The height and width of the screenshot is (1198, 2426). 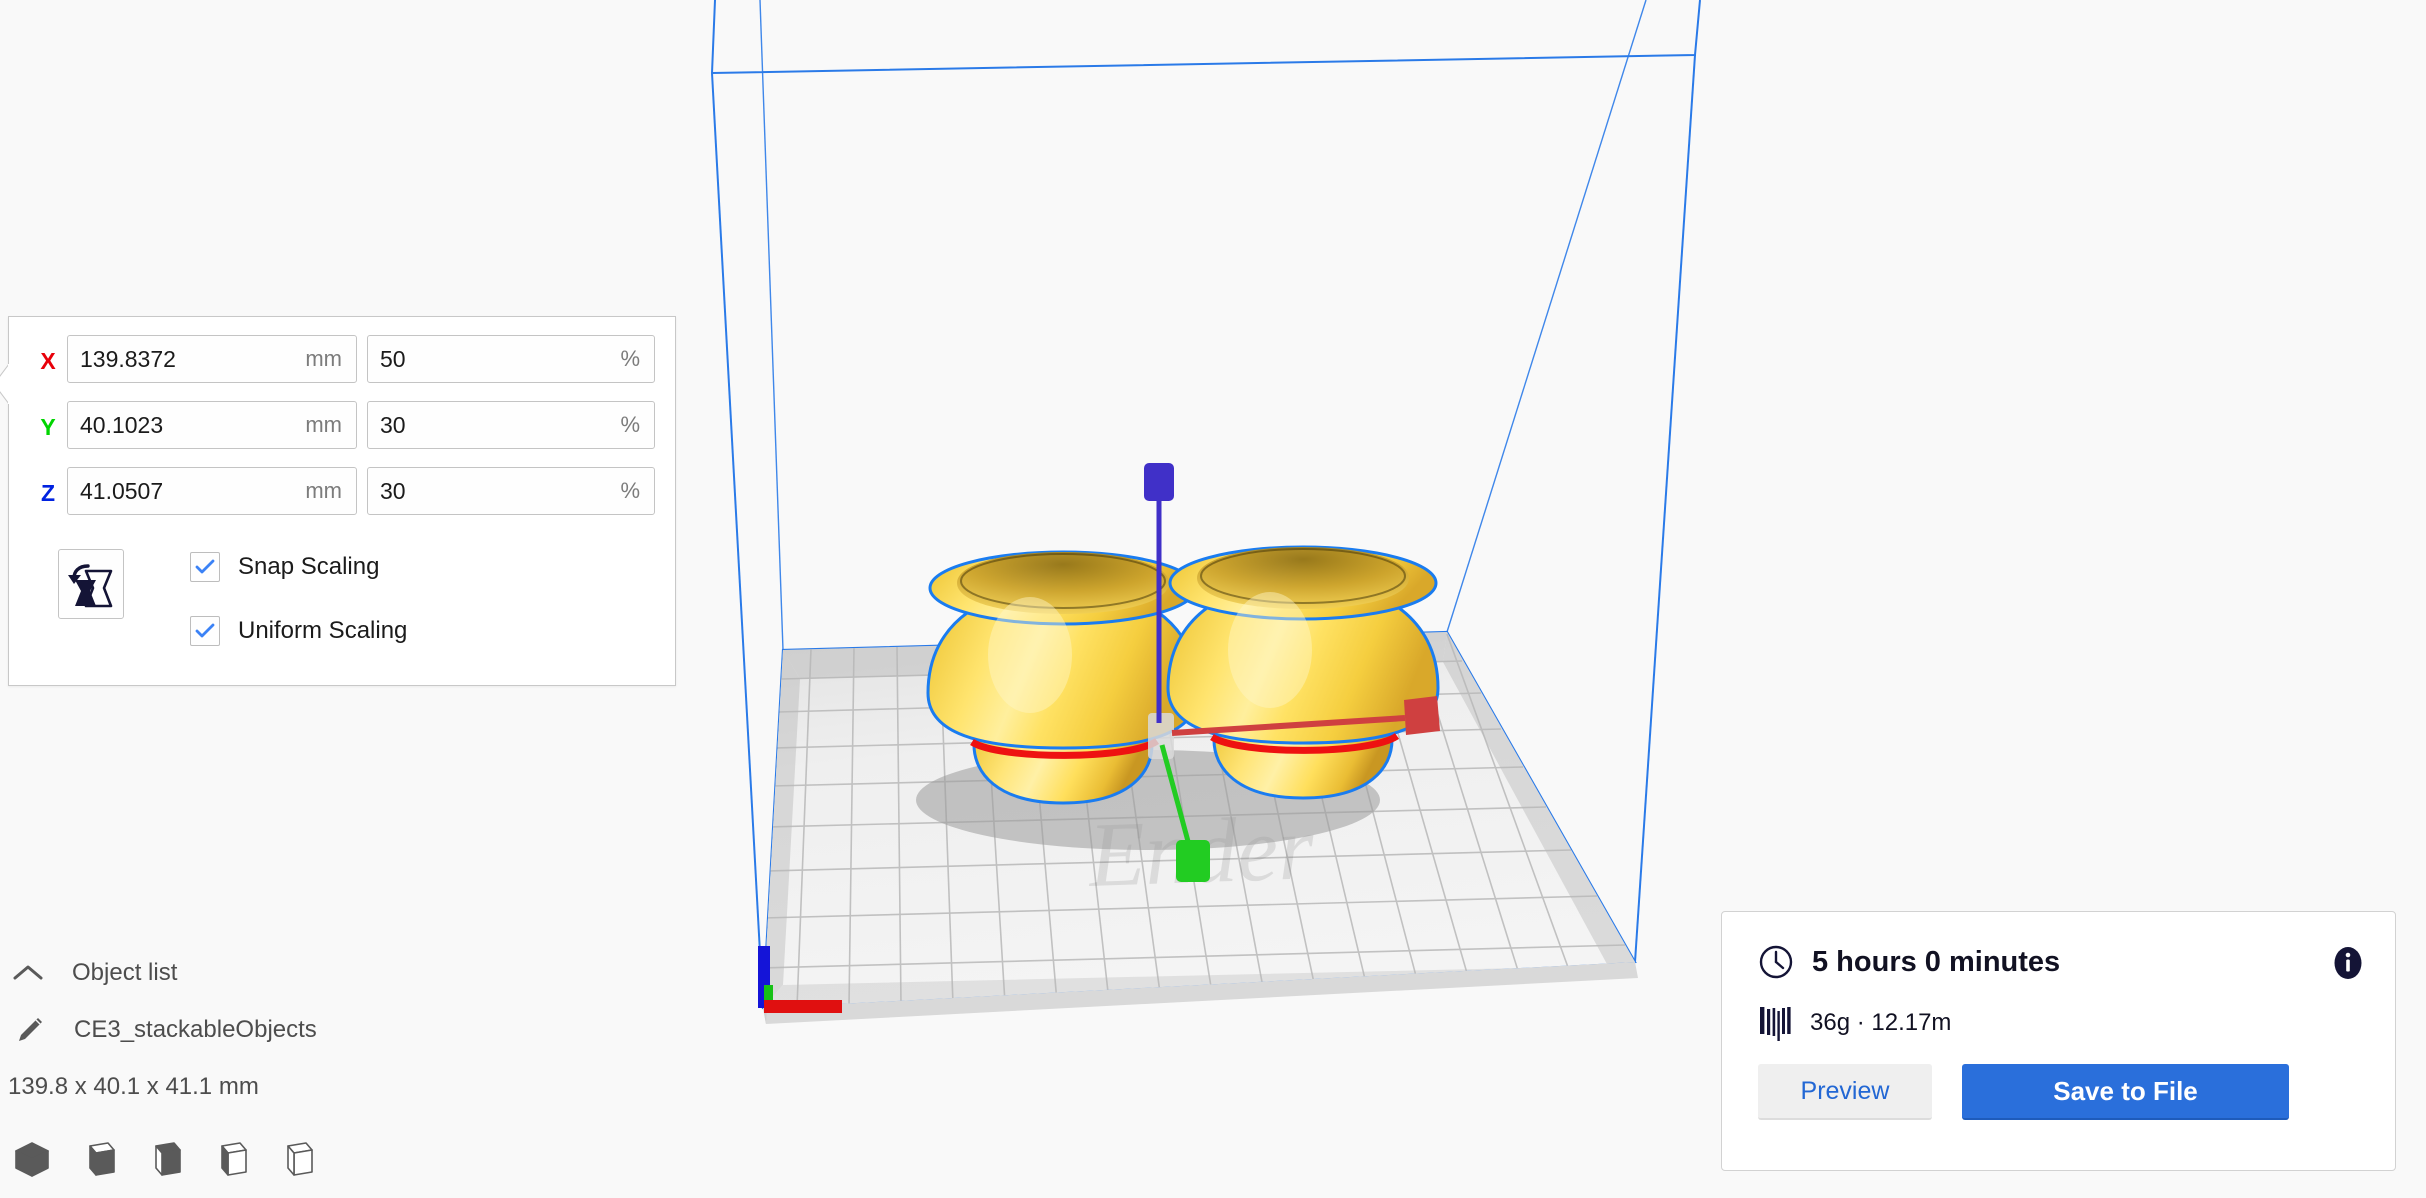 I want to click on shaded-view-mode, so click(x=98, y=1160).